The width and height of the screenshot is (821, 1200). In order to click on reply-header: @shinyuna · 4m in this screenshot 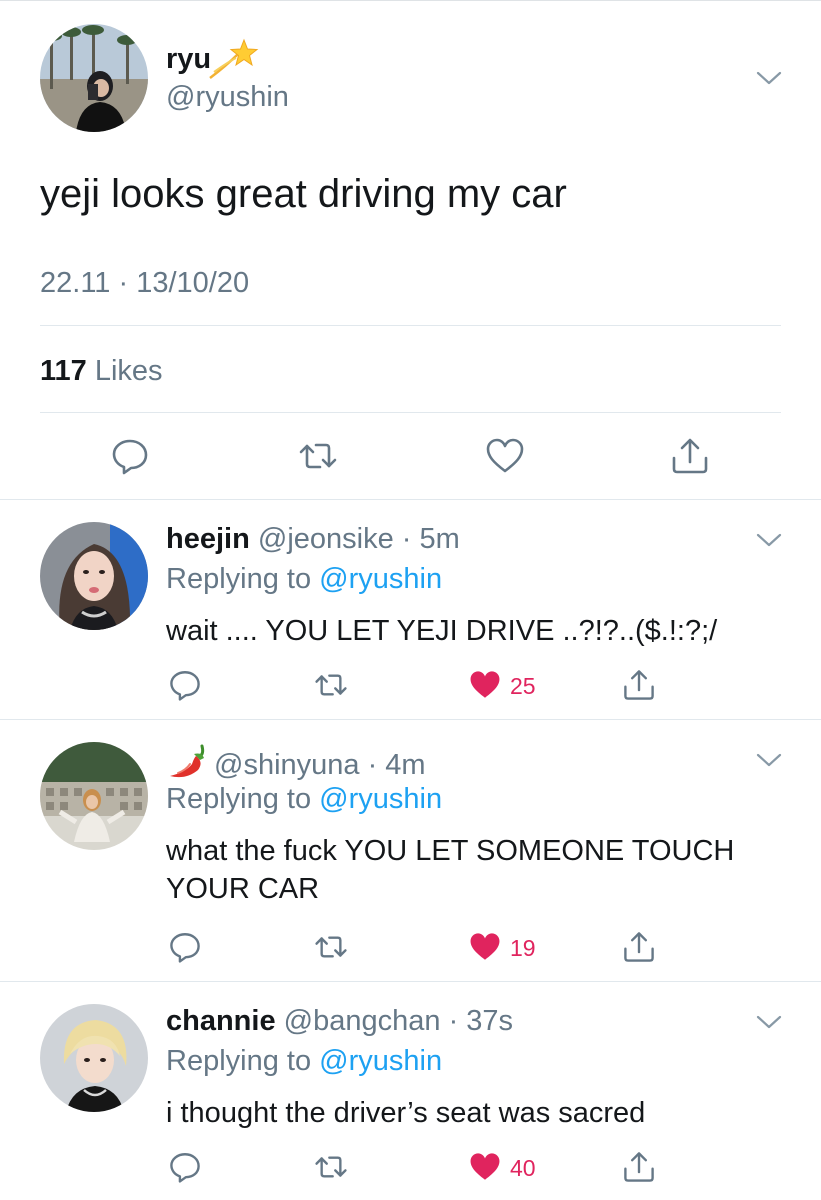, I will do `click(296, 762)`.